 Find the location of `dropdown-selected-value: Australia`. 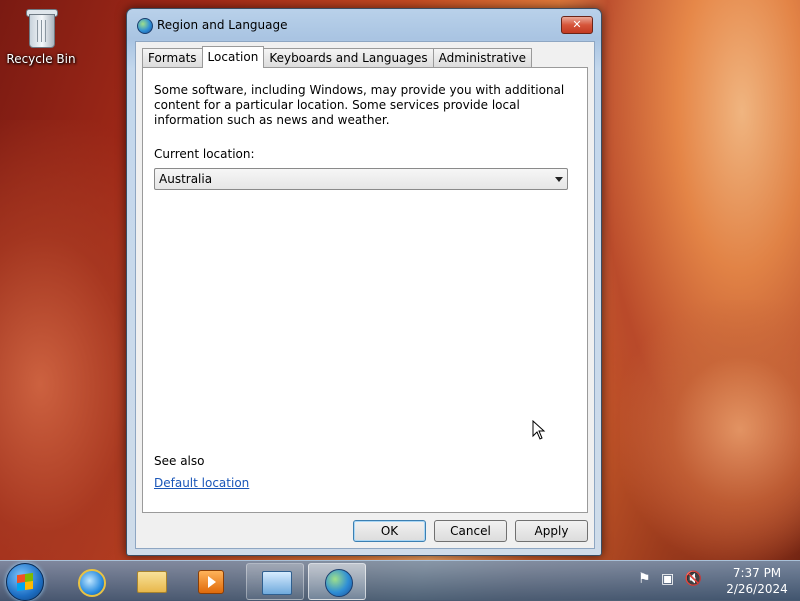

dropdown-selected-value: Australia is located at coordinates (186, 179).